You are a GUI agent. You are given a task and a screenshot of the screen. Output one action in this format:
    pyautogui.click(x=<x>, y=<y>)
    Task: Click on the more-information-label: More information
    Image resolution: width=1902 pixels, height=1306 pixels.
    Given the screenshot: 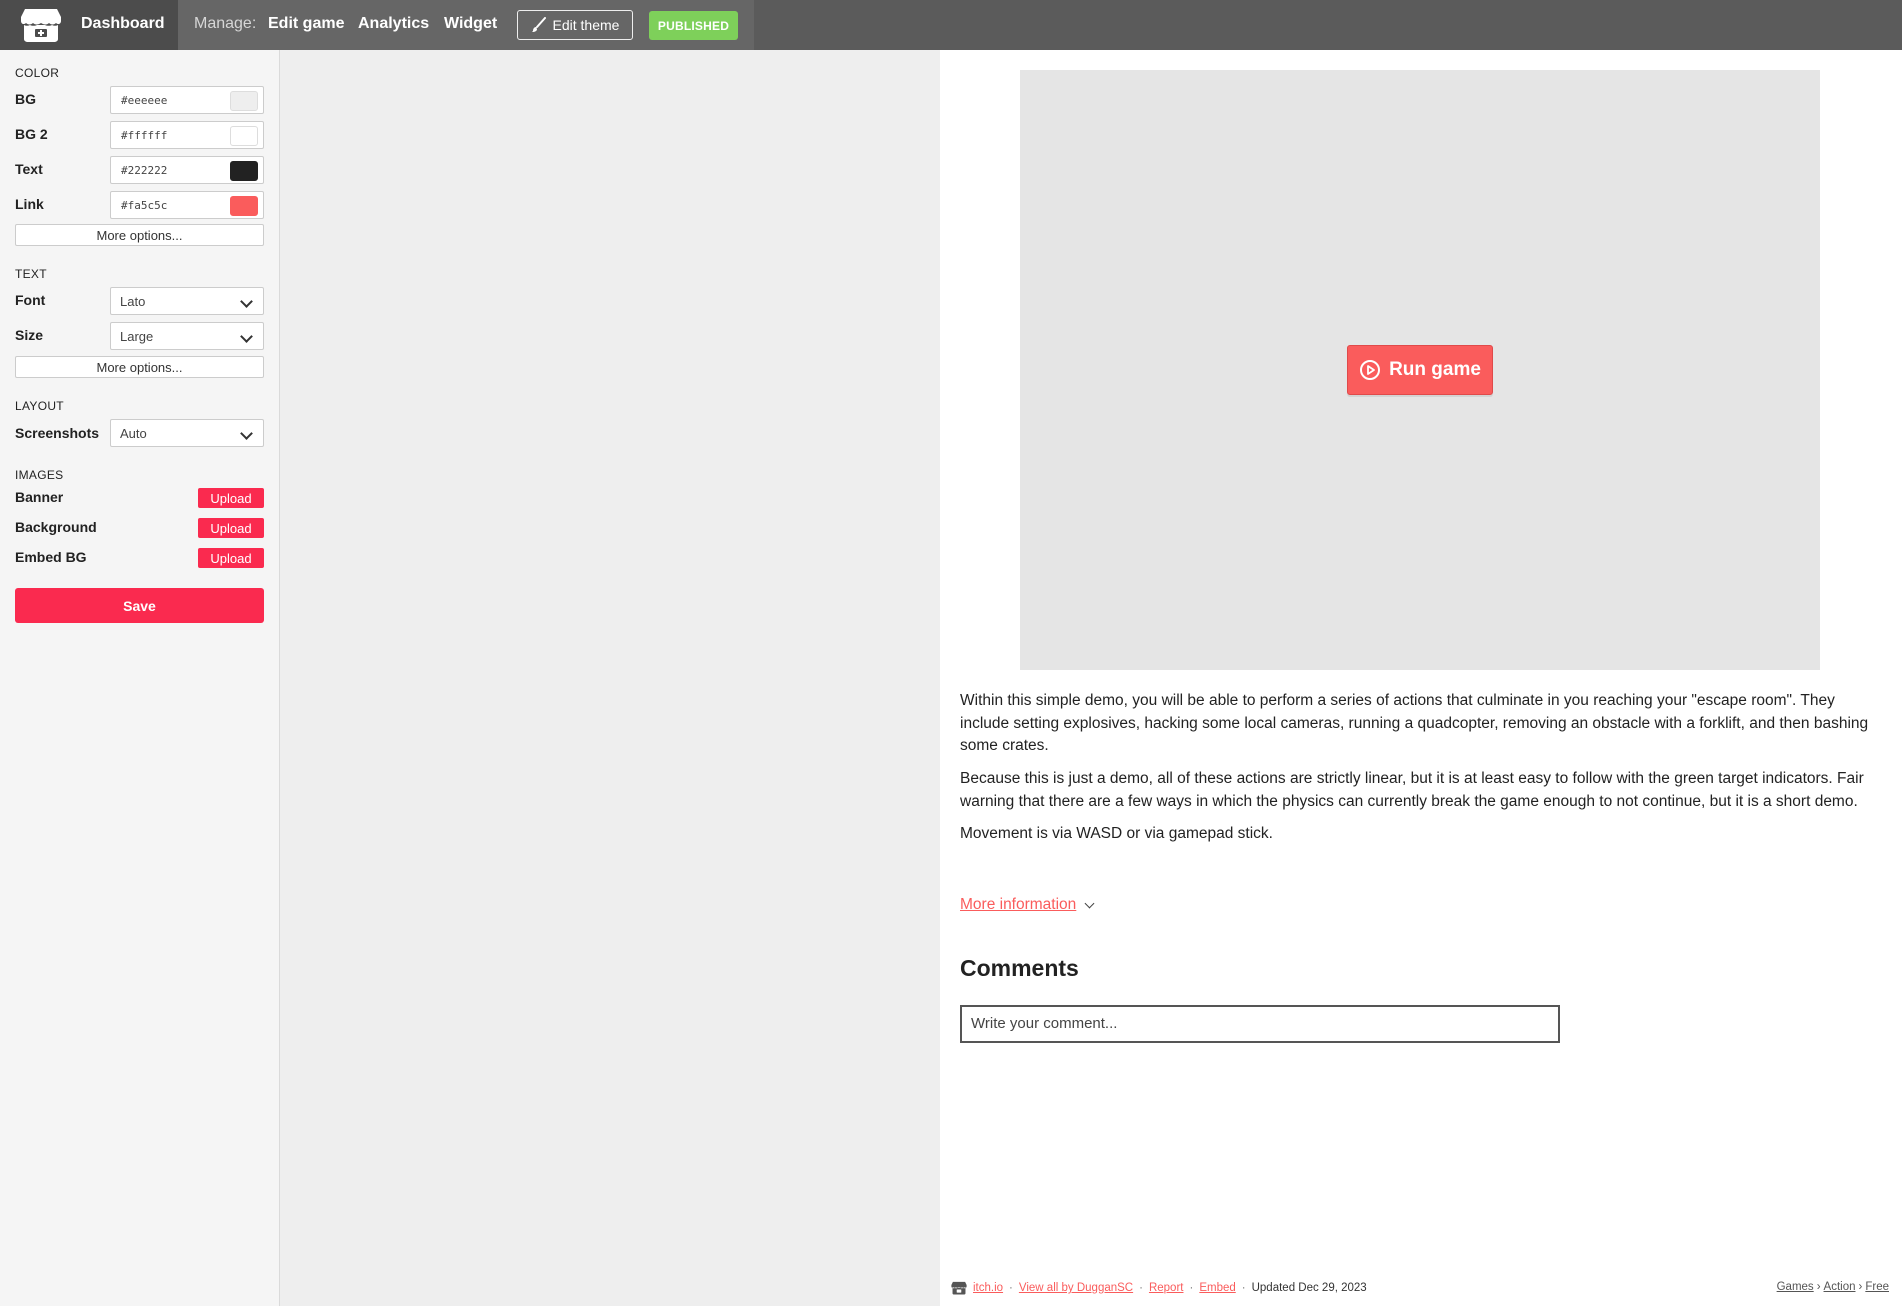 What is the action you would take?
    pyautogui.click(x=1018, y=904)
    